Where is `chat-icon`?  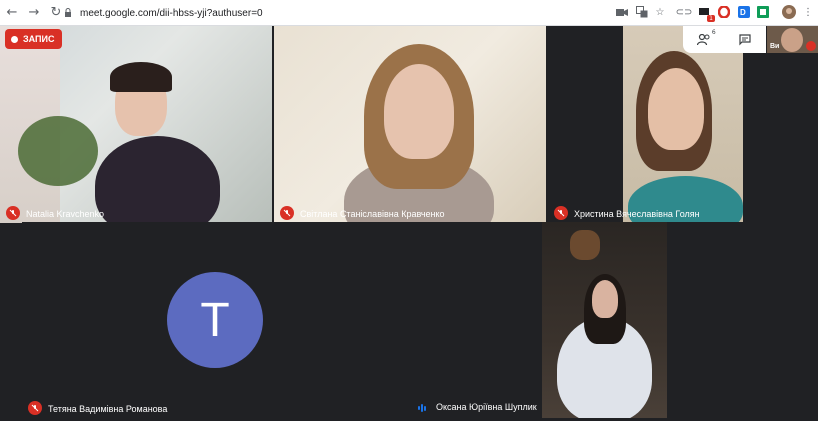
chat-icon is located at coordinates (745, 40).